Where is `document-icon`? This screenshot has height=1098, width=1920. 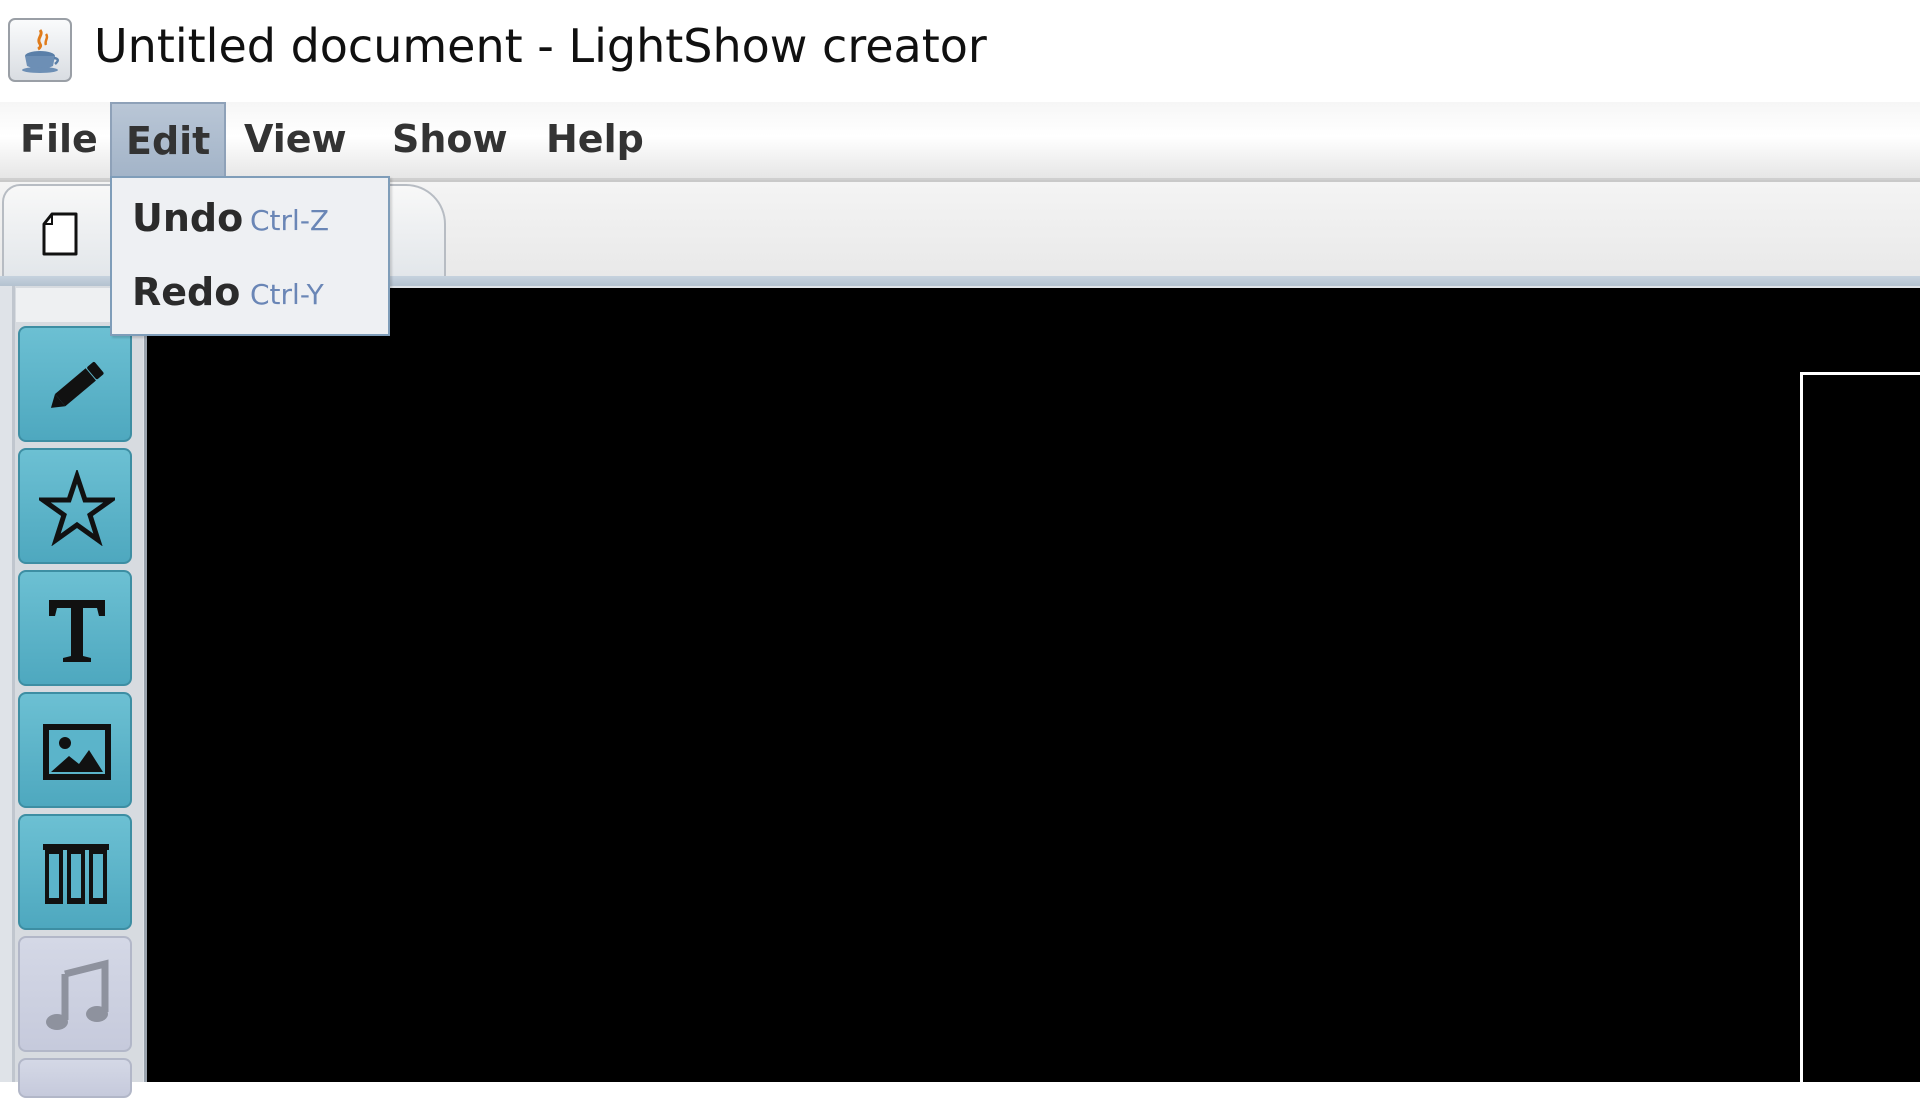
document-icon is located at coordinates (60, 234).